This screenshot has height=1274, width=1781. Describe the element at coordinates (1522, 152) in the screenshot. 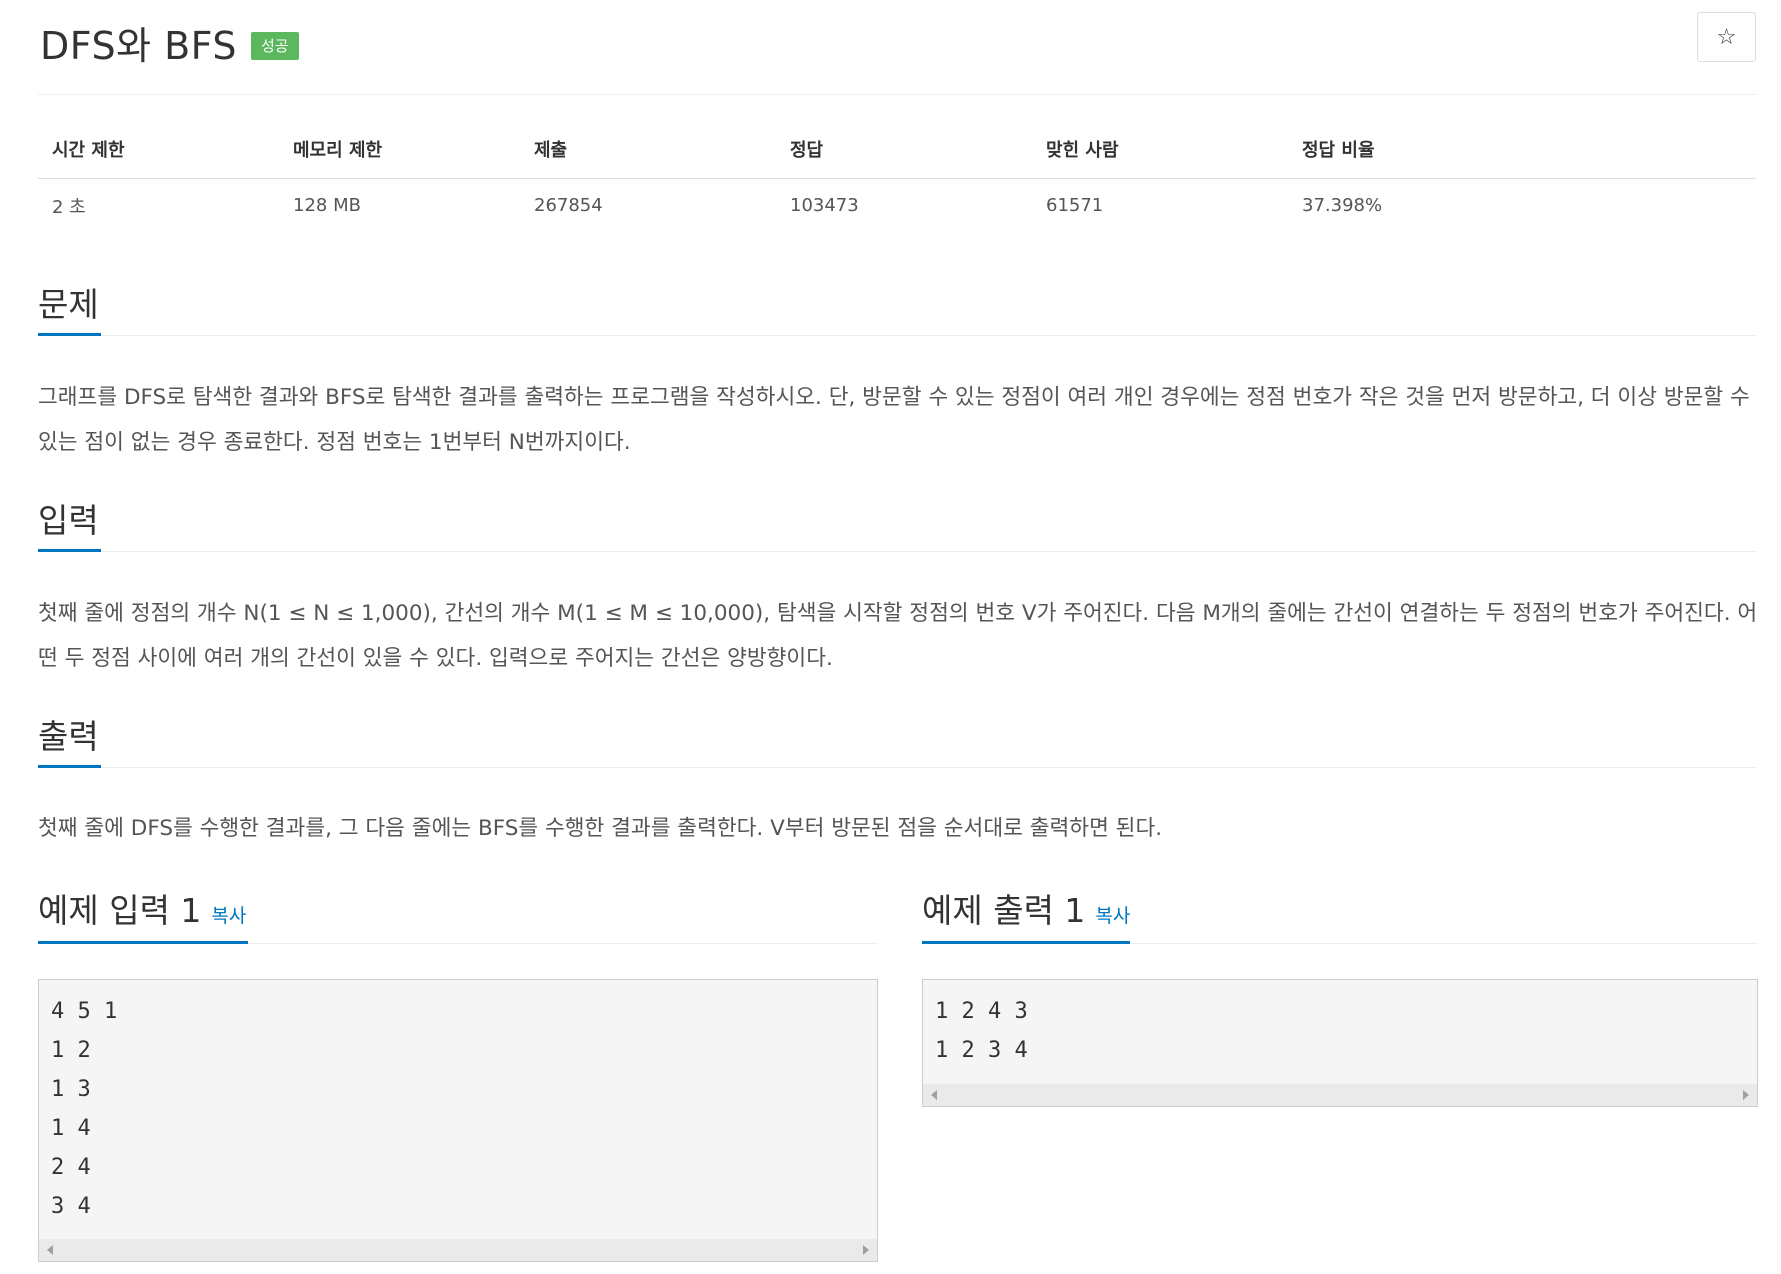

I see `header-accept-ratio: 정답 비율` at that location.